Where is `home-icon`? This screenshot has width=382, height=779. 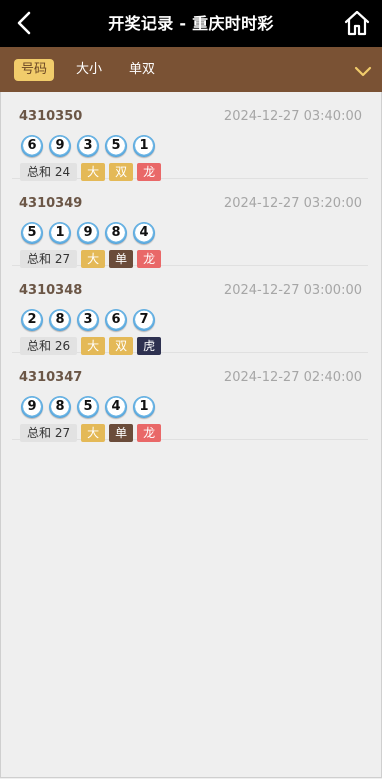 home-icon is located at coordinates (357, 23).